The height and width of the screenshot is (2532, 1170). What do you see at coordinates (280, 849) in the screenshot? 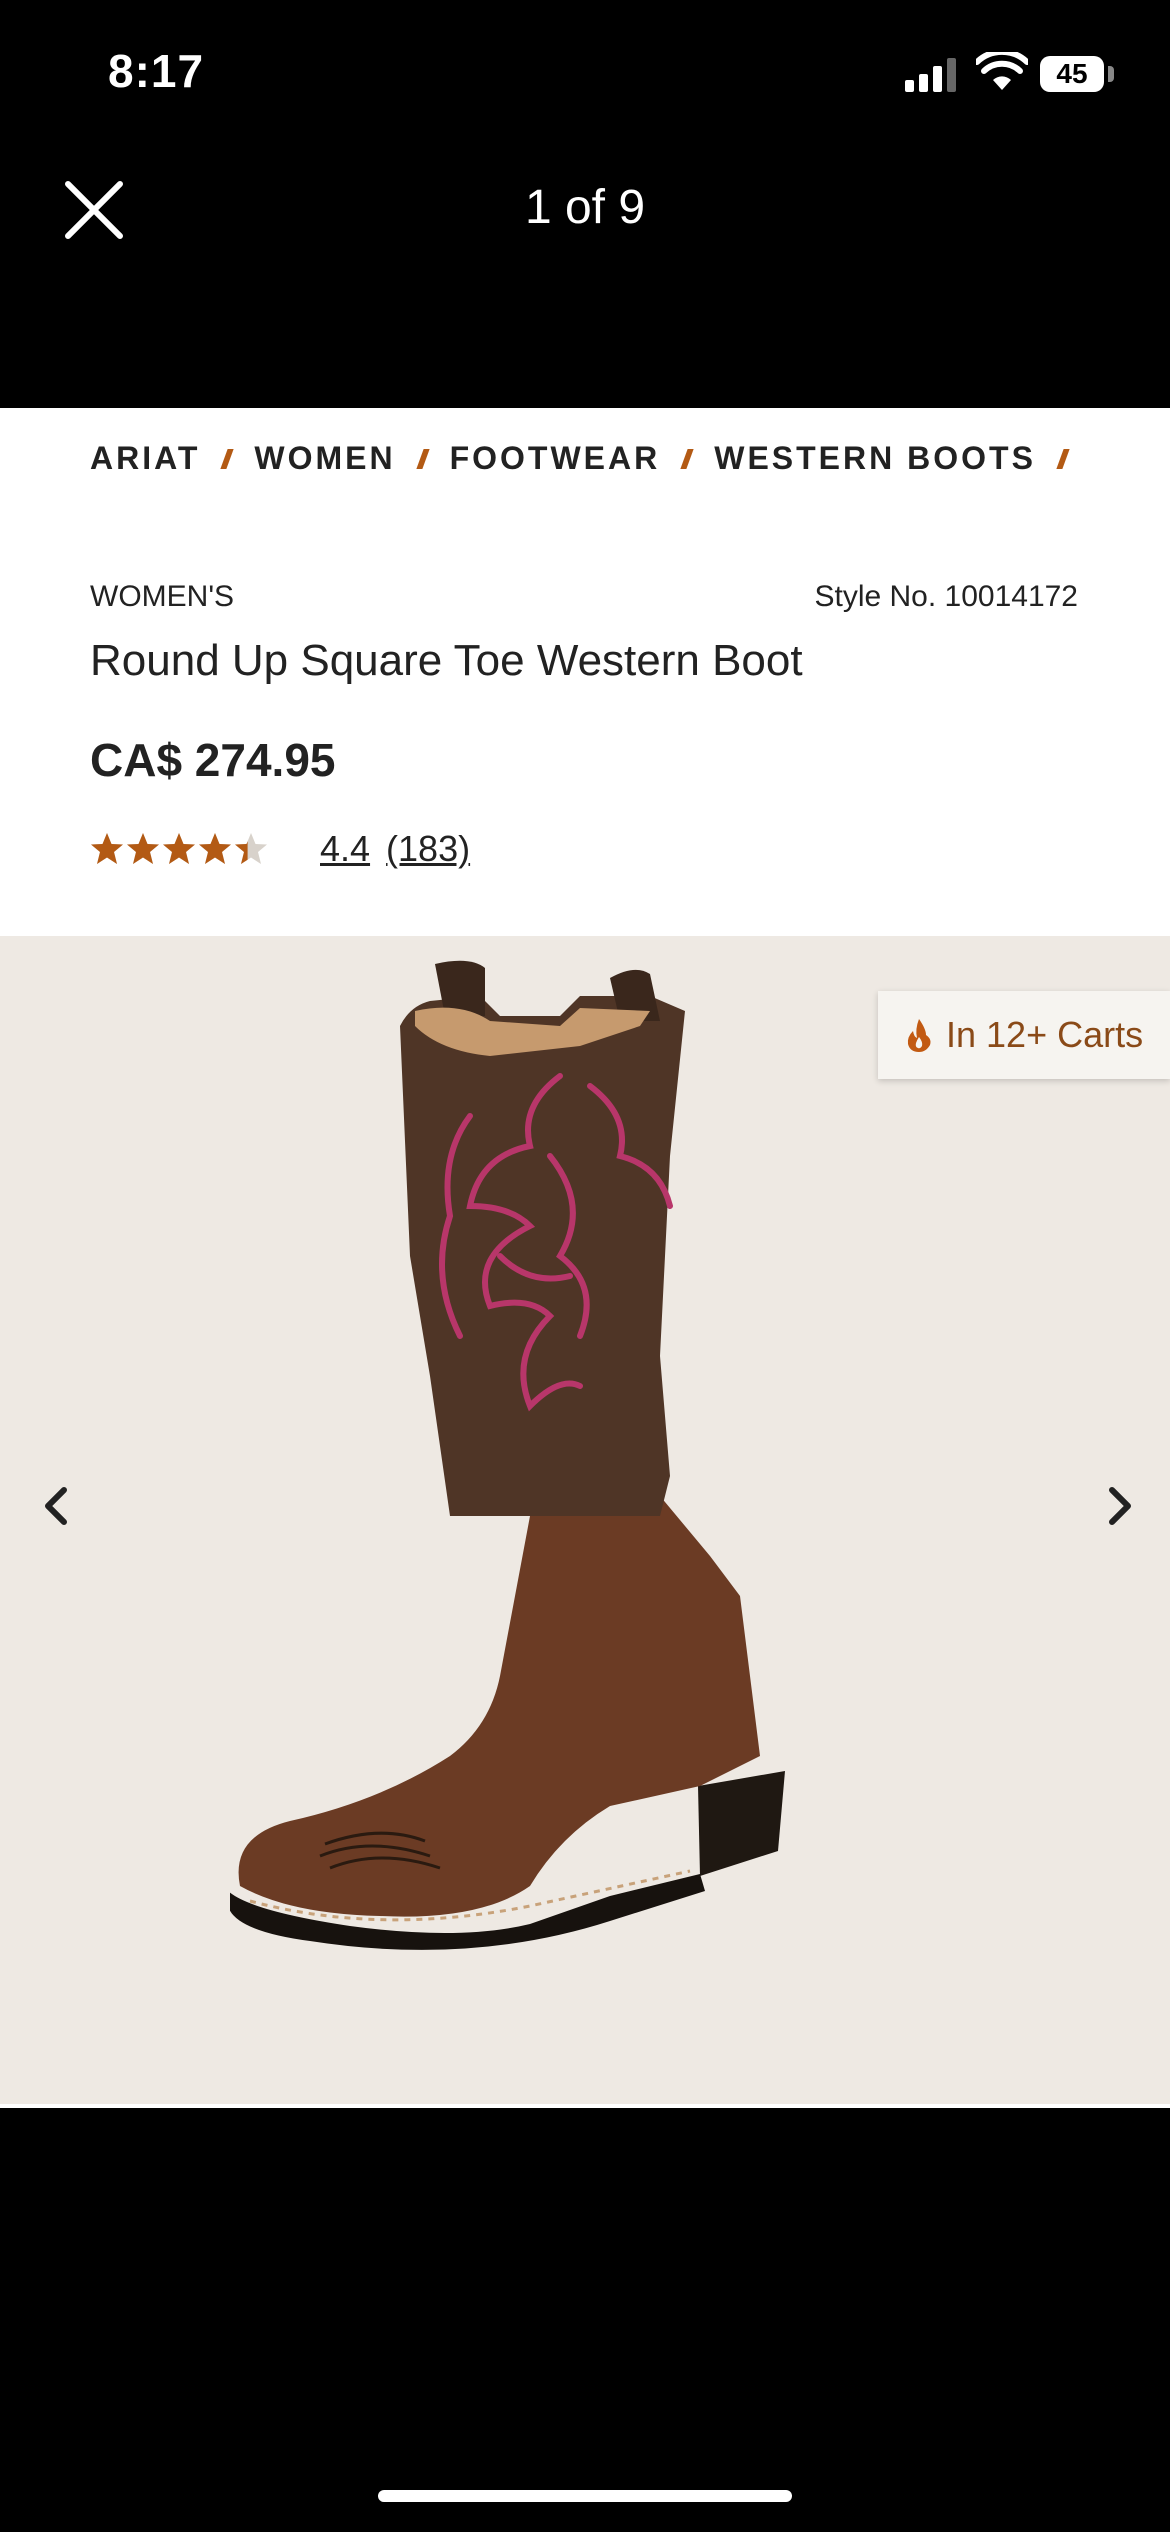
I see `rating-row: 4.4 (183)` at bounding box center [280, 849].